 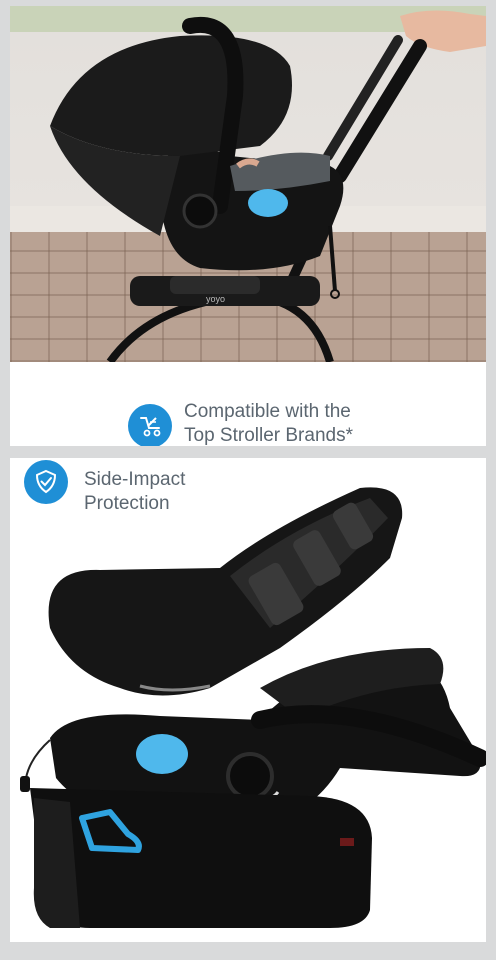 I want to click on stroller-caption-text: Compatible with the Top Stroller Brands*, so click(x=268, y=423).